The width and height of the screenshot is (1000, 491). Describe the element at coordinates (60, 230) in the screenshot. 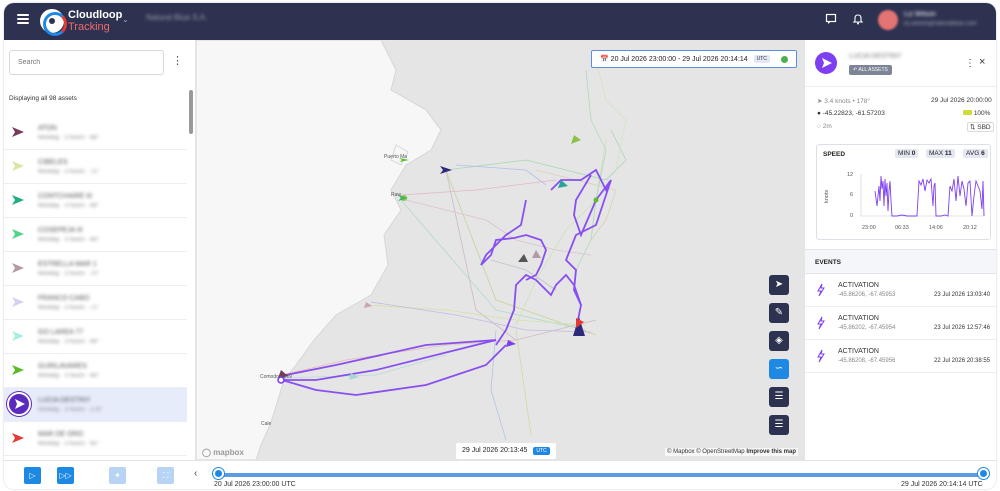

I see `asset-name: COSEPEJA III` at that location.